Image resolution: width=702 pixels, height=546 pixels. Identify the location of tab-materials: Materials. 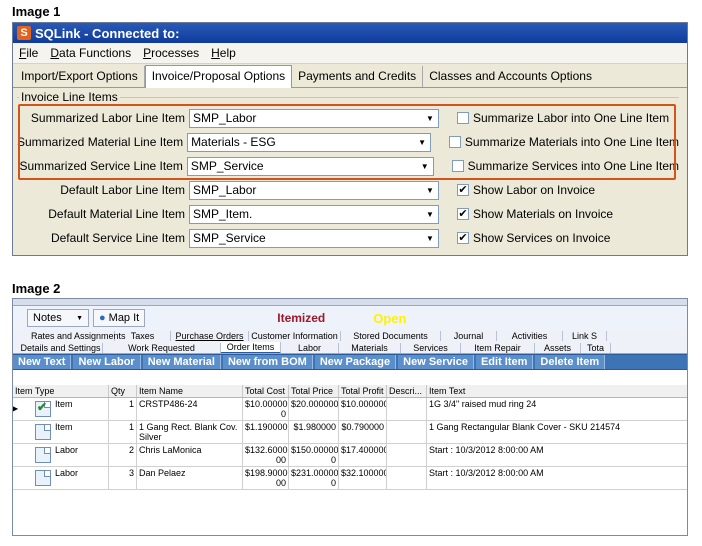
(370, 347).